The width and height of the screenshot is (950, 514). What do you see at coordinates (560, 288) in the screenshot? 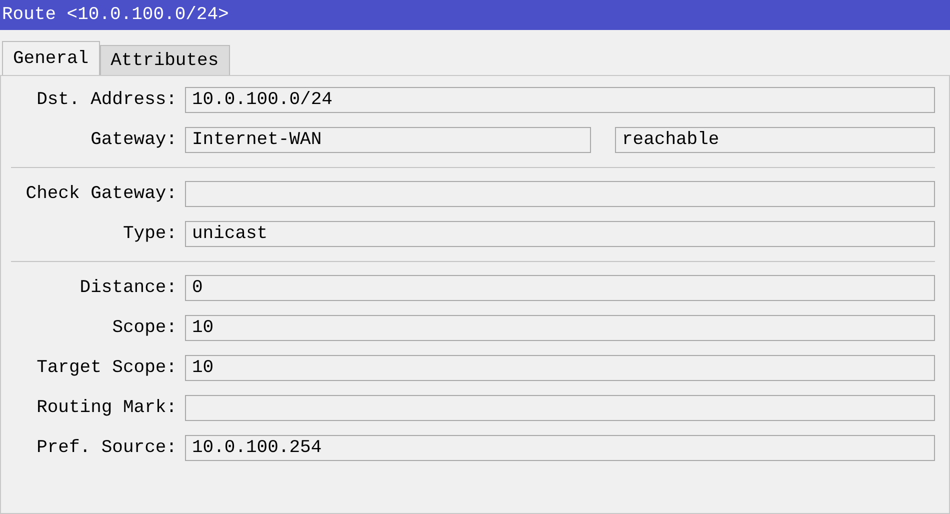
I see `input-field: 0` at bounding box center [560, 288].